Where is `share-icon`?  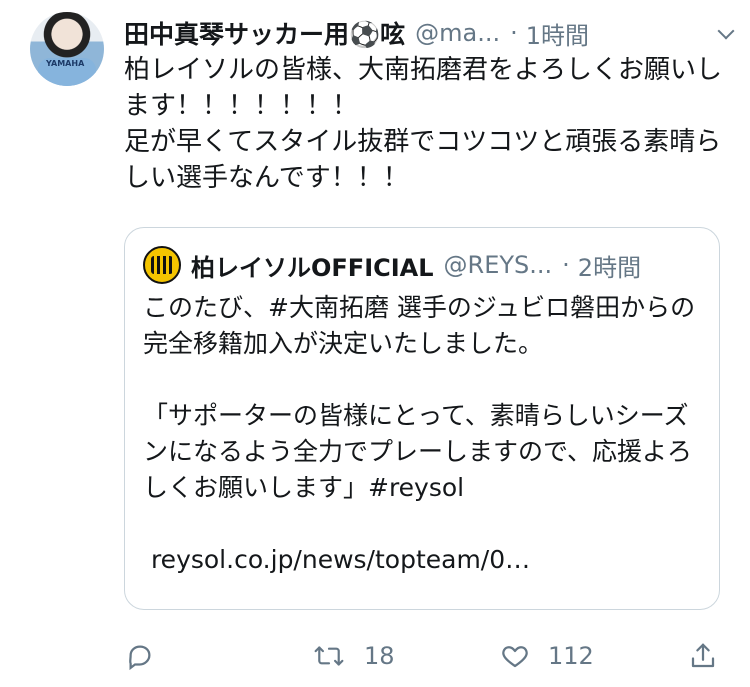 share-icon is located at coordinates (703, 656).